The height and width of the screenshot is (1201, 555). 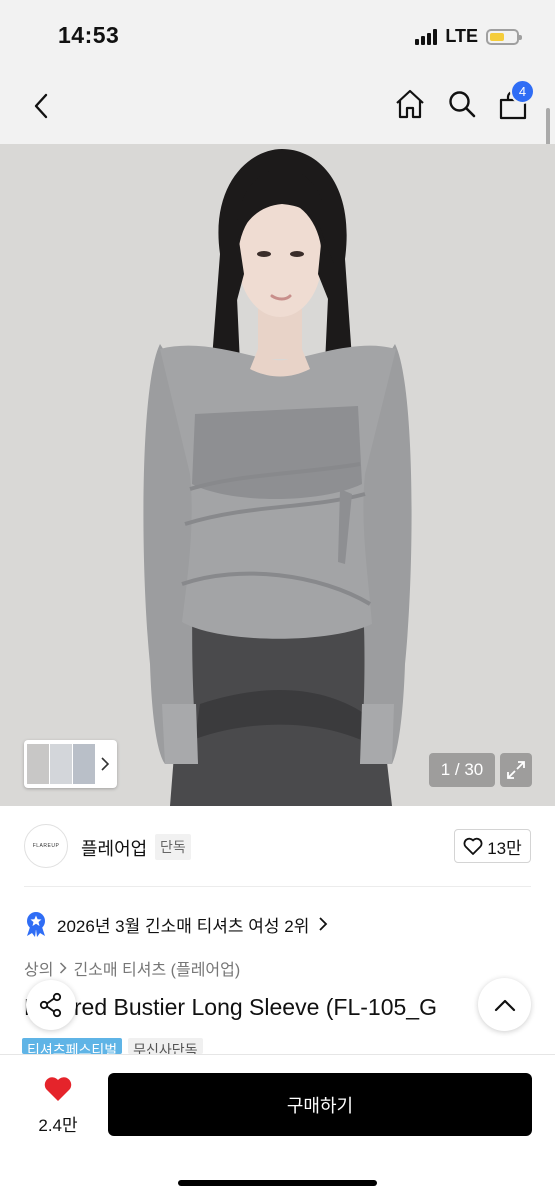 I want to click on cart-button: 4, so click(x=516, y=100).